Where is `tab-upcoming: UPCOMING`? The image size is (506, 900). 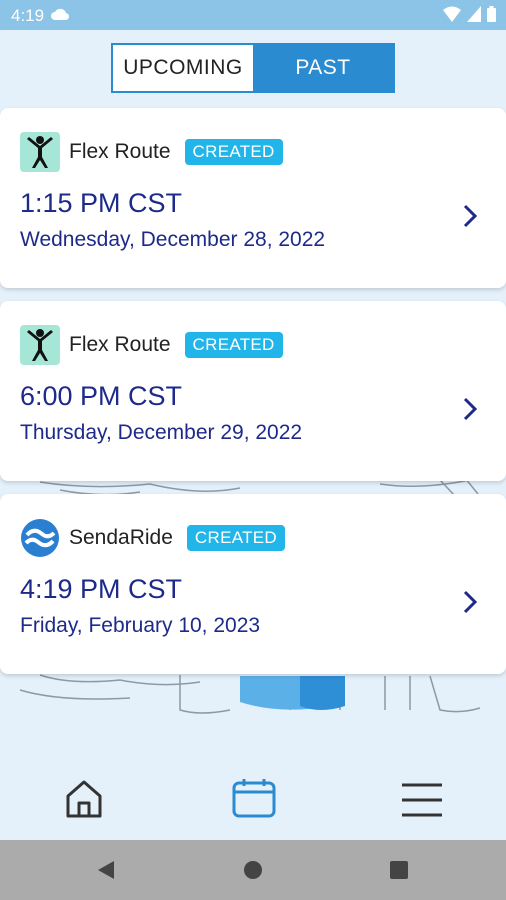
tab-upcoming: UPCOMING is located at coordinates (183, 68).